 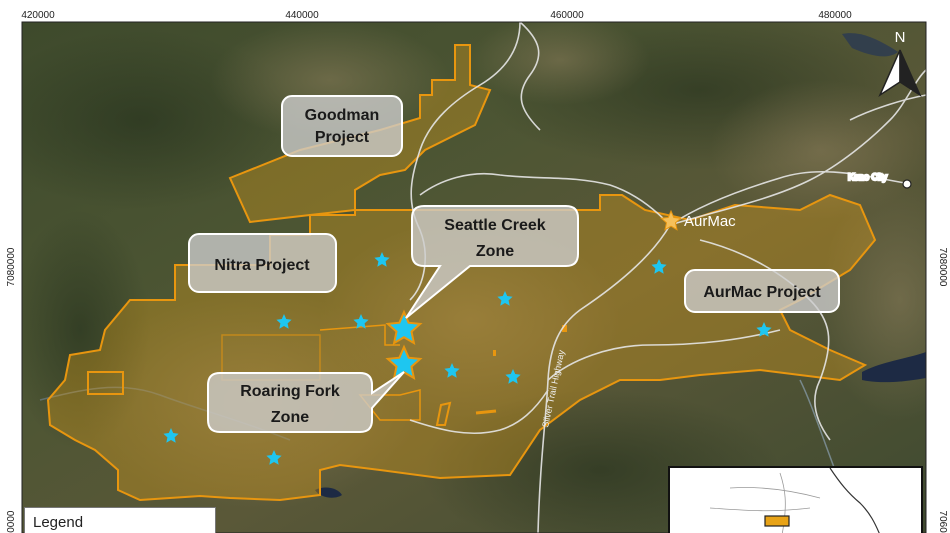 I want to click on callout-aurmac-line1: AurMac Project, so click(x=762, y=292).